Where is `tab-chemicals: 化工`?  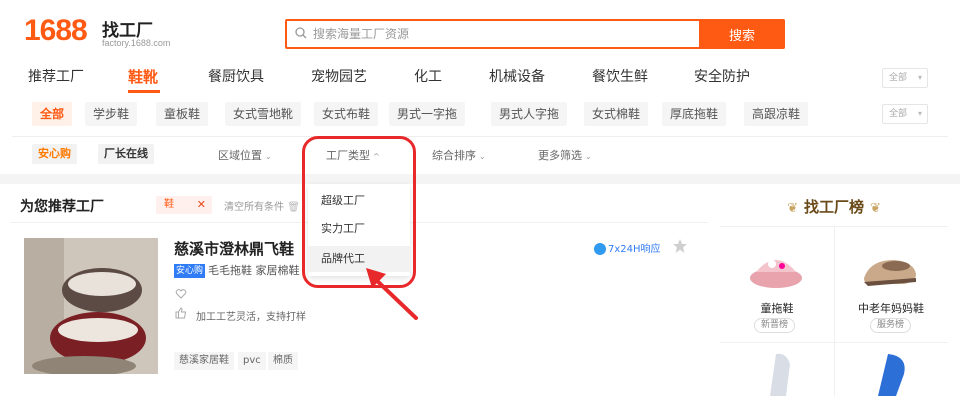 tab-chemicals: 化工 is located at coordinates (428, 76).